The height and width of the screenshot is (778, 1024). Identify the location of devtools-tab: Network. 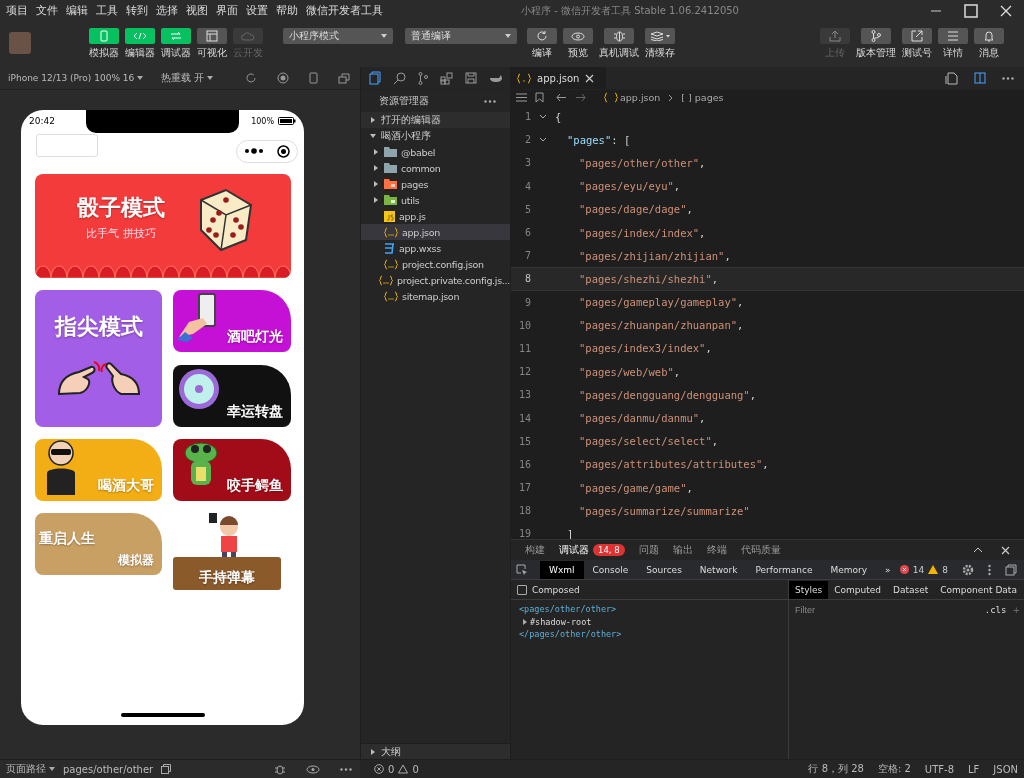
(718, 569).